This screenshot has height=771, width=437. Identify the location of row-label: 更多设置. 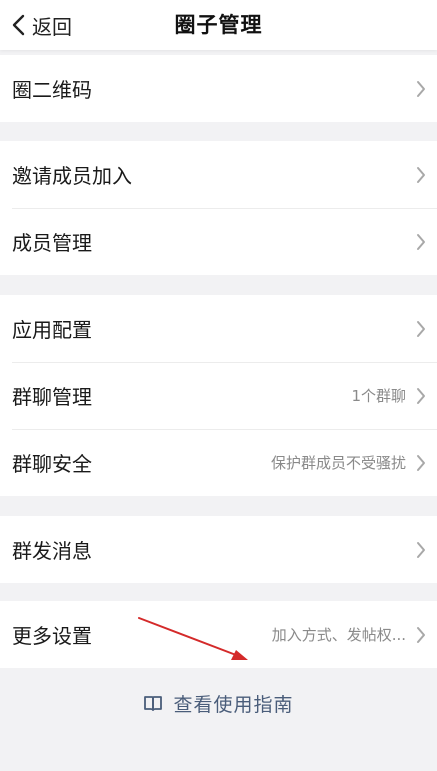
(52, 636).